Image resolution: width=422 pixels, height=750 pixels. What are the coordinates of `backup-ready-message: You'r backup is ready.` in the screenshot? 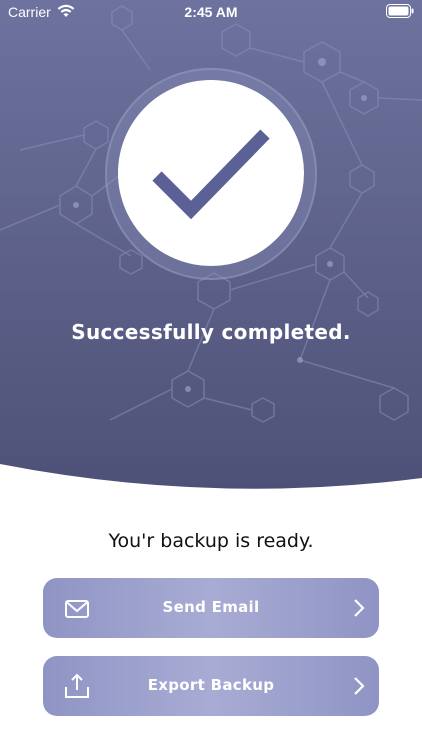 It's located at (211, 541).